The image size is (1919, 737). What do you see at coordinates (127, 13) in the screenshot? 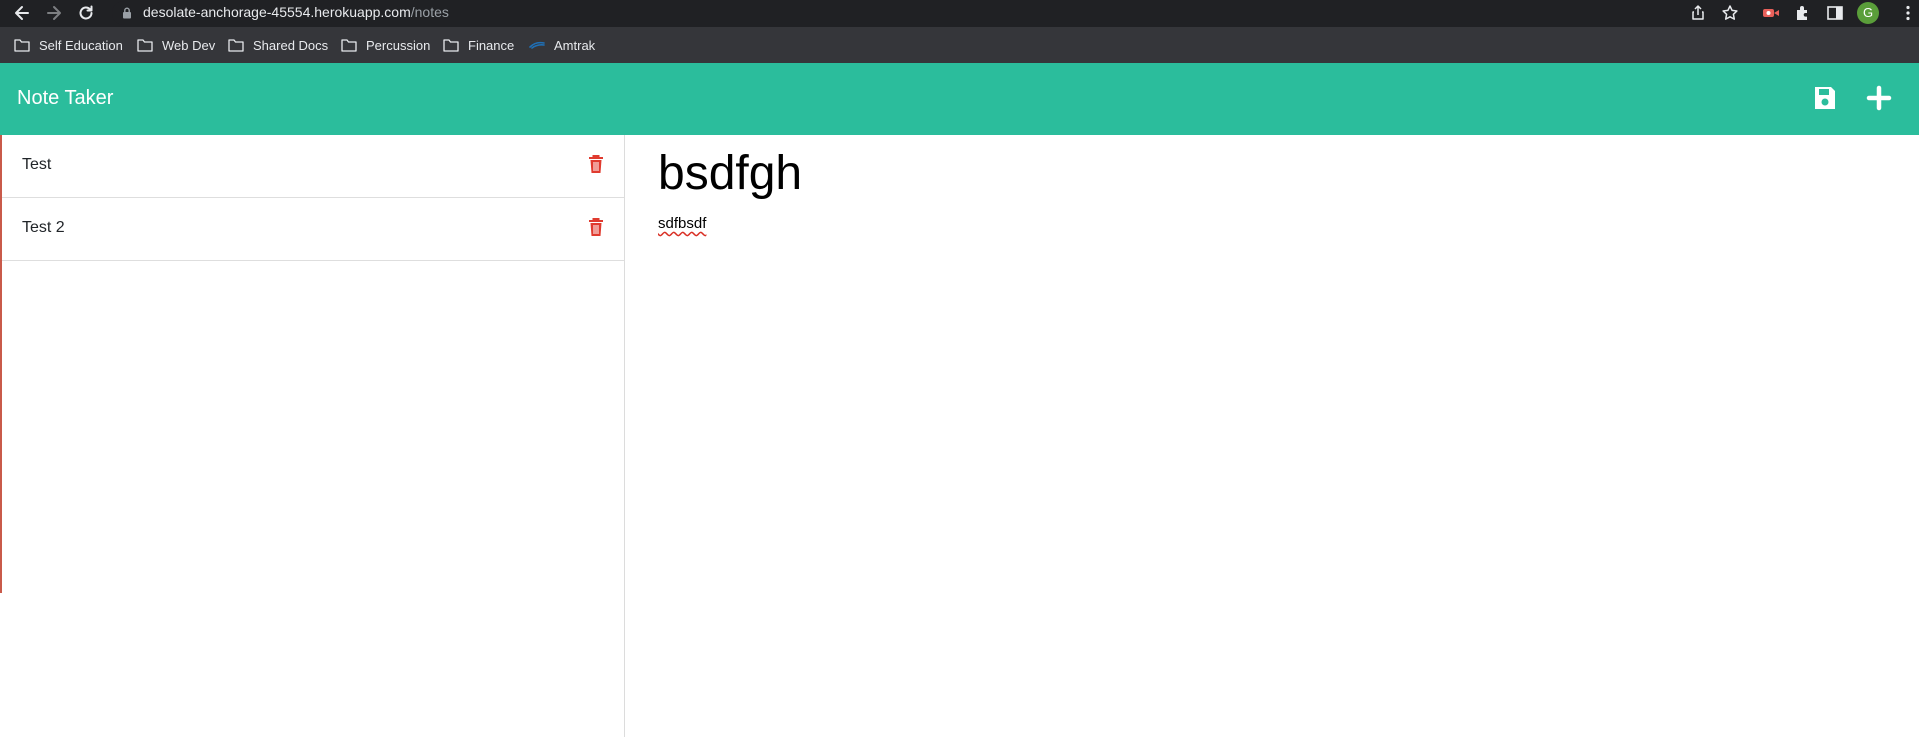
I see `lock-icon` at bounding box center [127, 13].